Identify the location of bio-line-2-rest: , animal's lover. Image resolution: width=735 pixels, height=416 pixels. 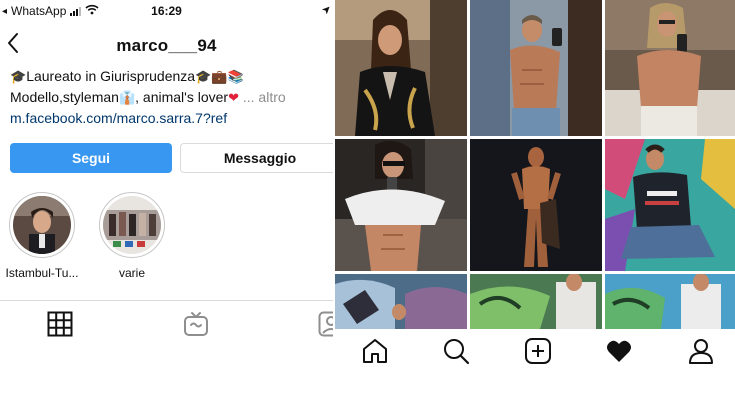
(182, 97).